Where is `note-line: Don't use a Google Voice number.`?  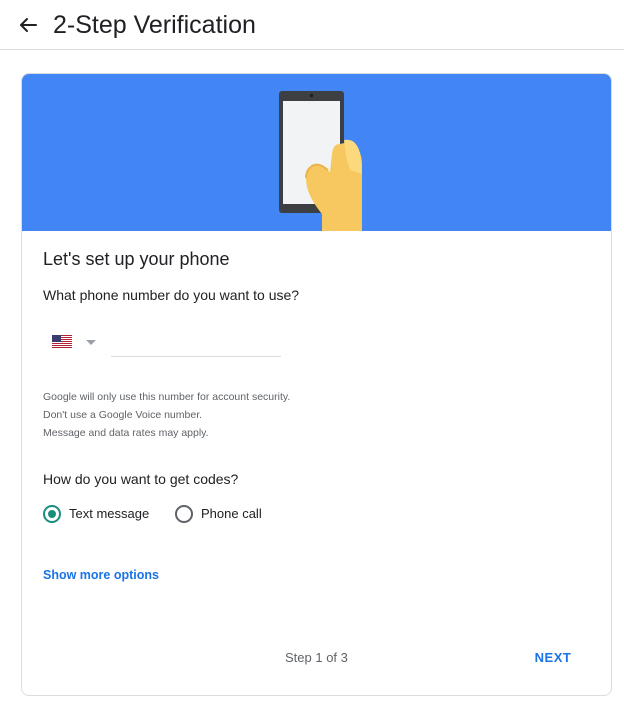 note-line: Don't use a Google Voice number. is located at coordinates (123, 415).